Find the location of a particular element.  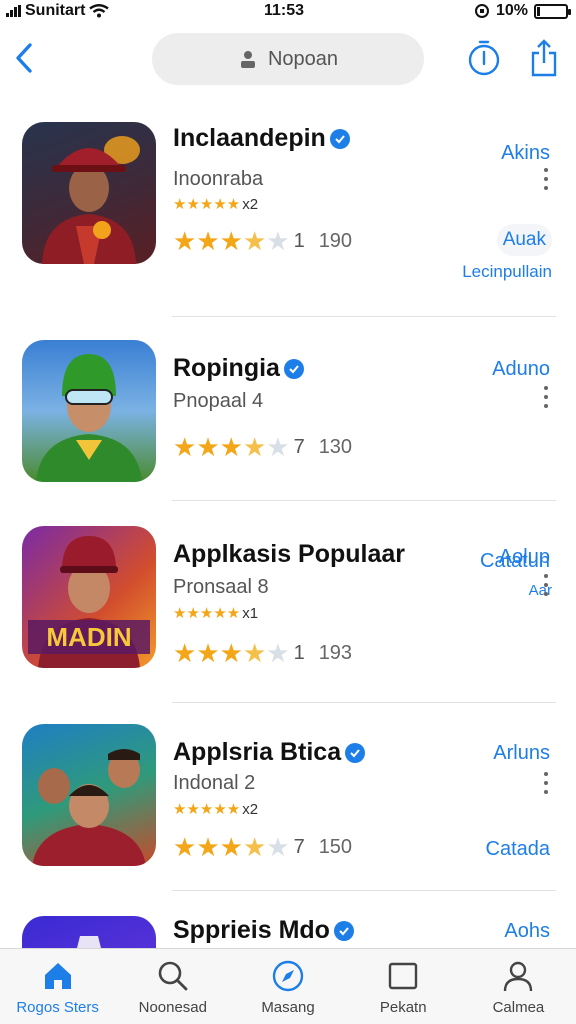

app-secondary-link: Catada is located at coordinates (518, 849).